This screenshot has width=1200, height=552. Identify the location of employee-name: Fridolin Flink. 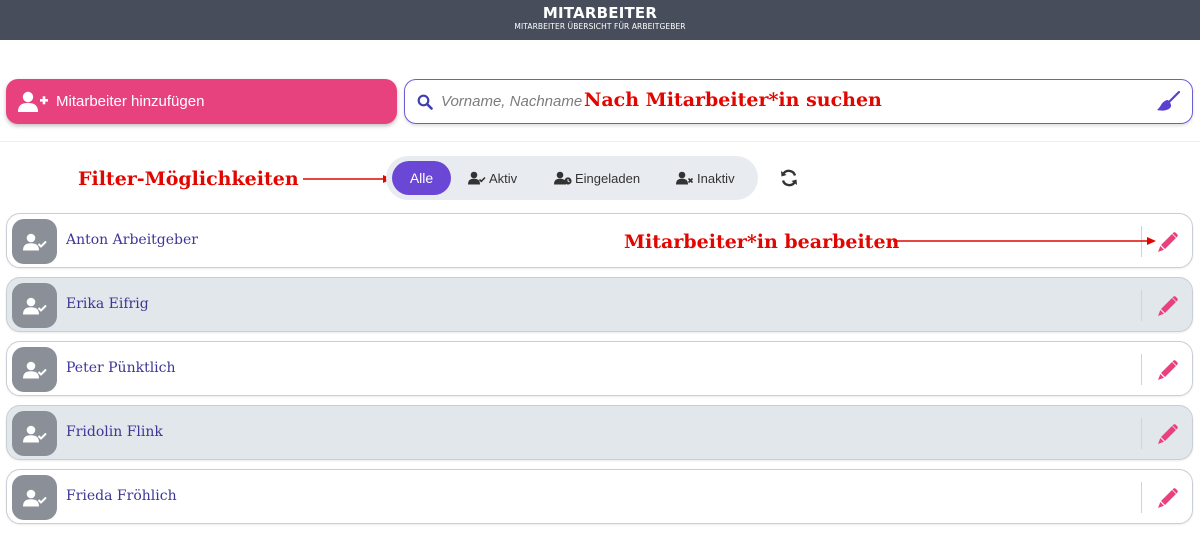
(114, 432).